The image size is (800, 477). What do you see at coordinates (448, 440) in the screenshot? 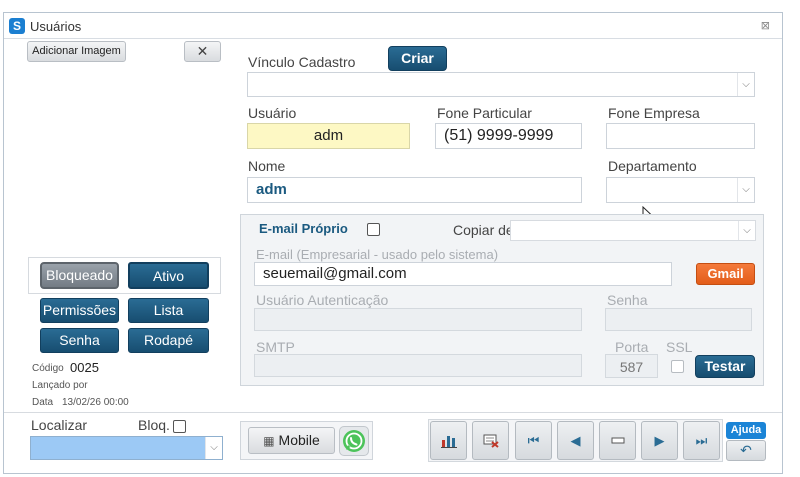
I see `report-chart-icon` at bounding box center [448, 440].